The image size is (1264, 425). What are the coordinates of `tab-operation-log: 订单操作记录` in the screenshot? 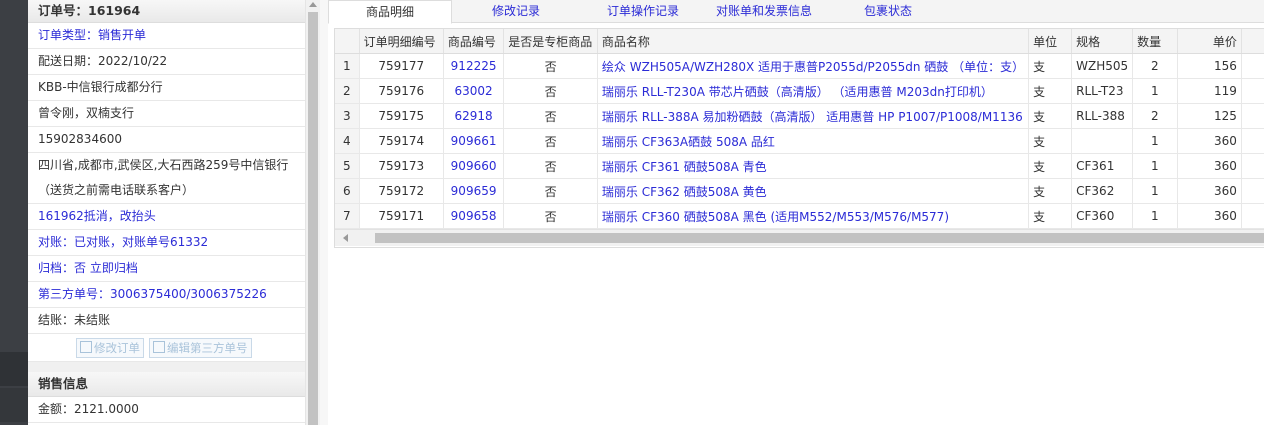 It's located at (643, 11).